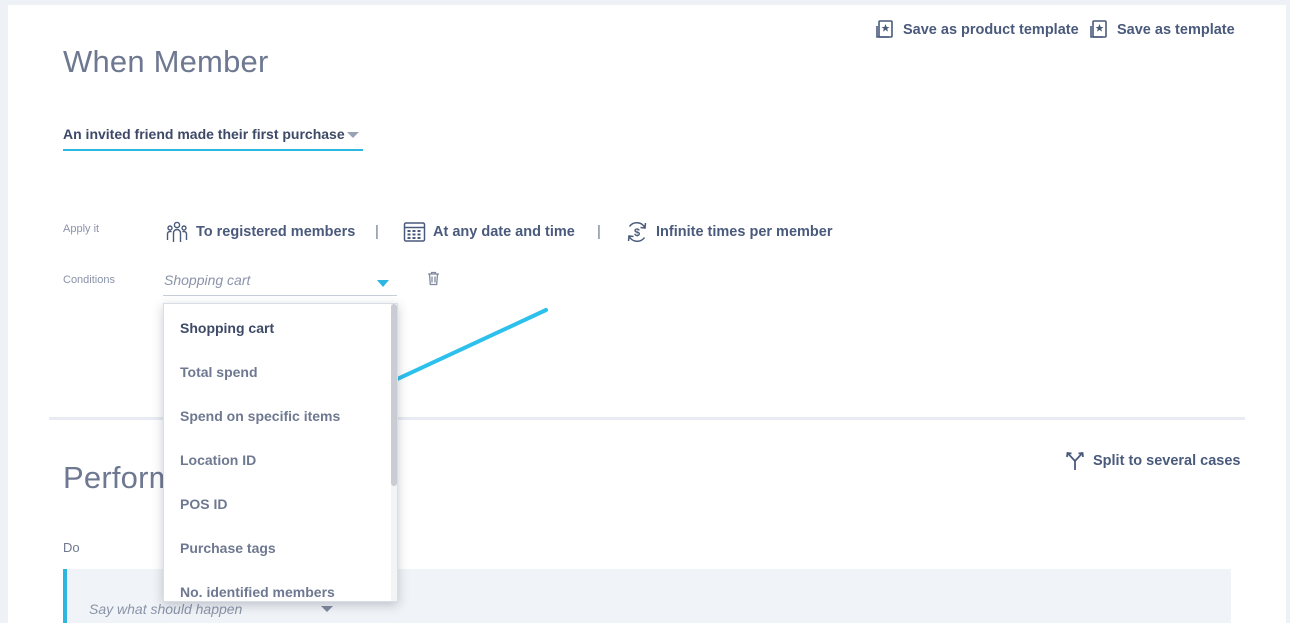  What do you see at coordinates (81, 229) in the screenshot?
I see `apply-label: Apply it` at bounding box center [81, 229].